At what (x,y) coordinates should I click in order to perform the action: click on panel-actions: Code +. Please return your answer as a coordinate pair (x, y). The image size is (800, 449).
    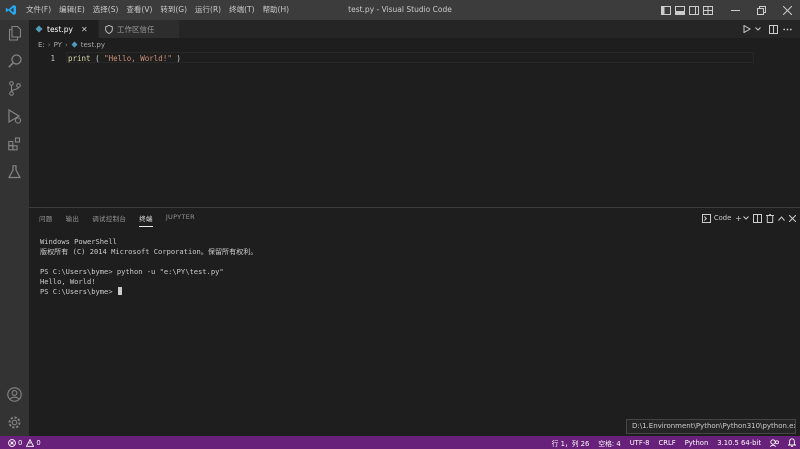
    Looking at the image, I should click on (747, 218).